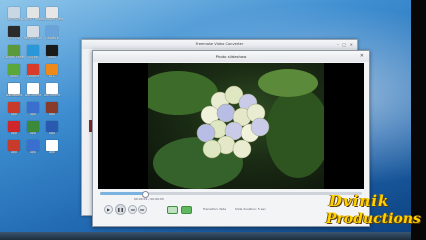 This screenshot has height=240, width=426. What do you see at coordinates (149, 199) in the screenshot?
I see `time-readout: 00:00:01 / 00:00:05` at bounding box center [149, 199].